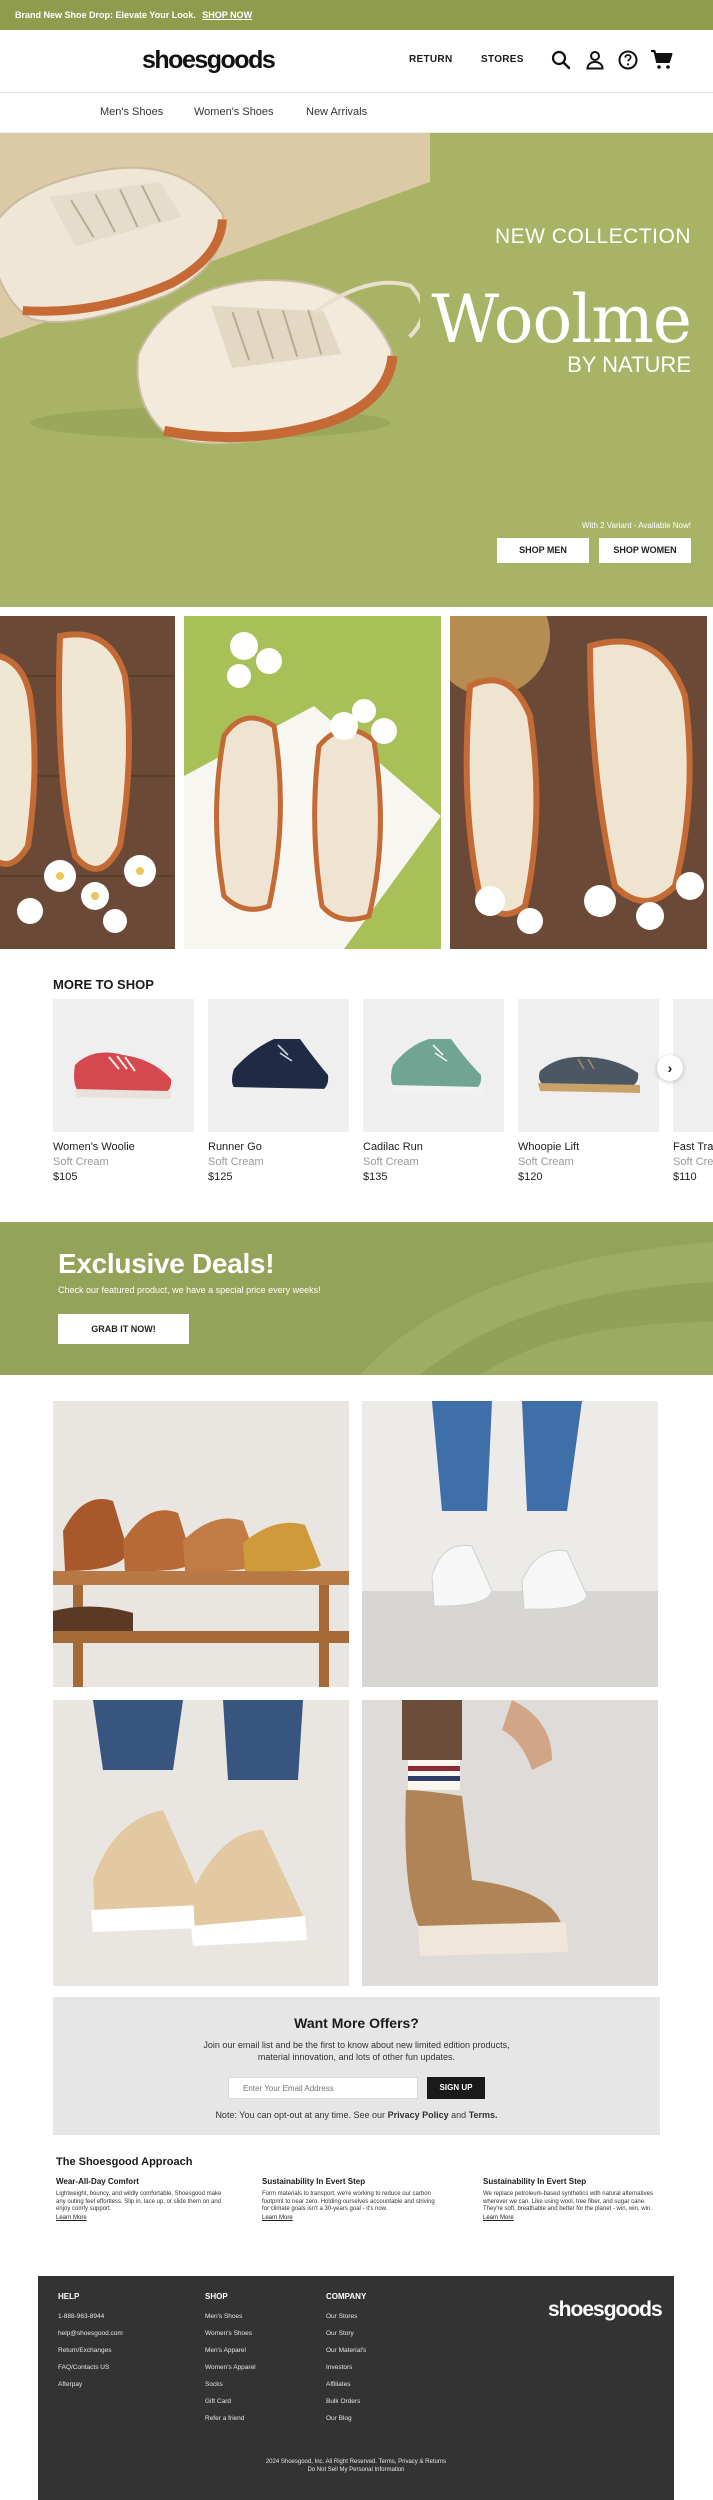 This screenshot has width=713, height=2500. I want to click on product-card: Fast Trai Soft Cre $110, so click(693, 1091).